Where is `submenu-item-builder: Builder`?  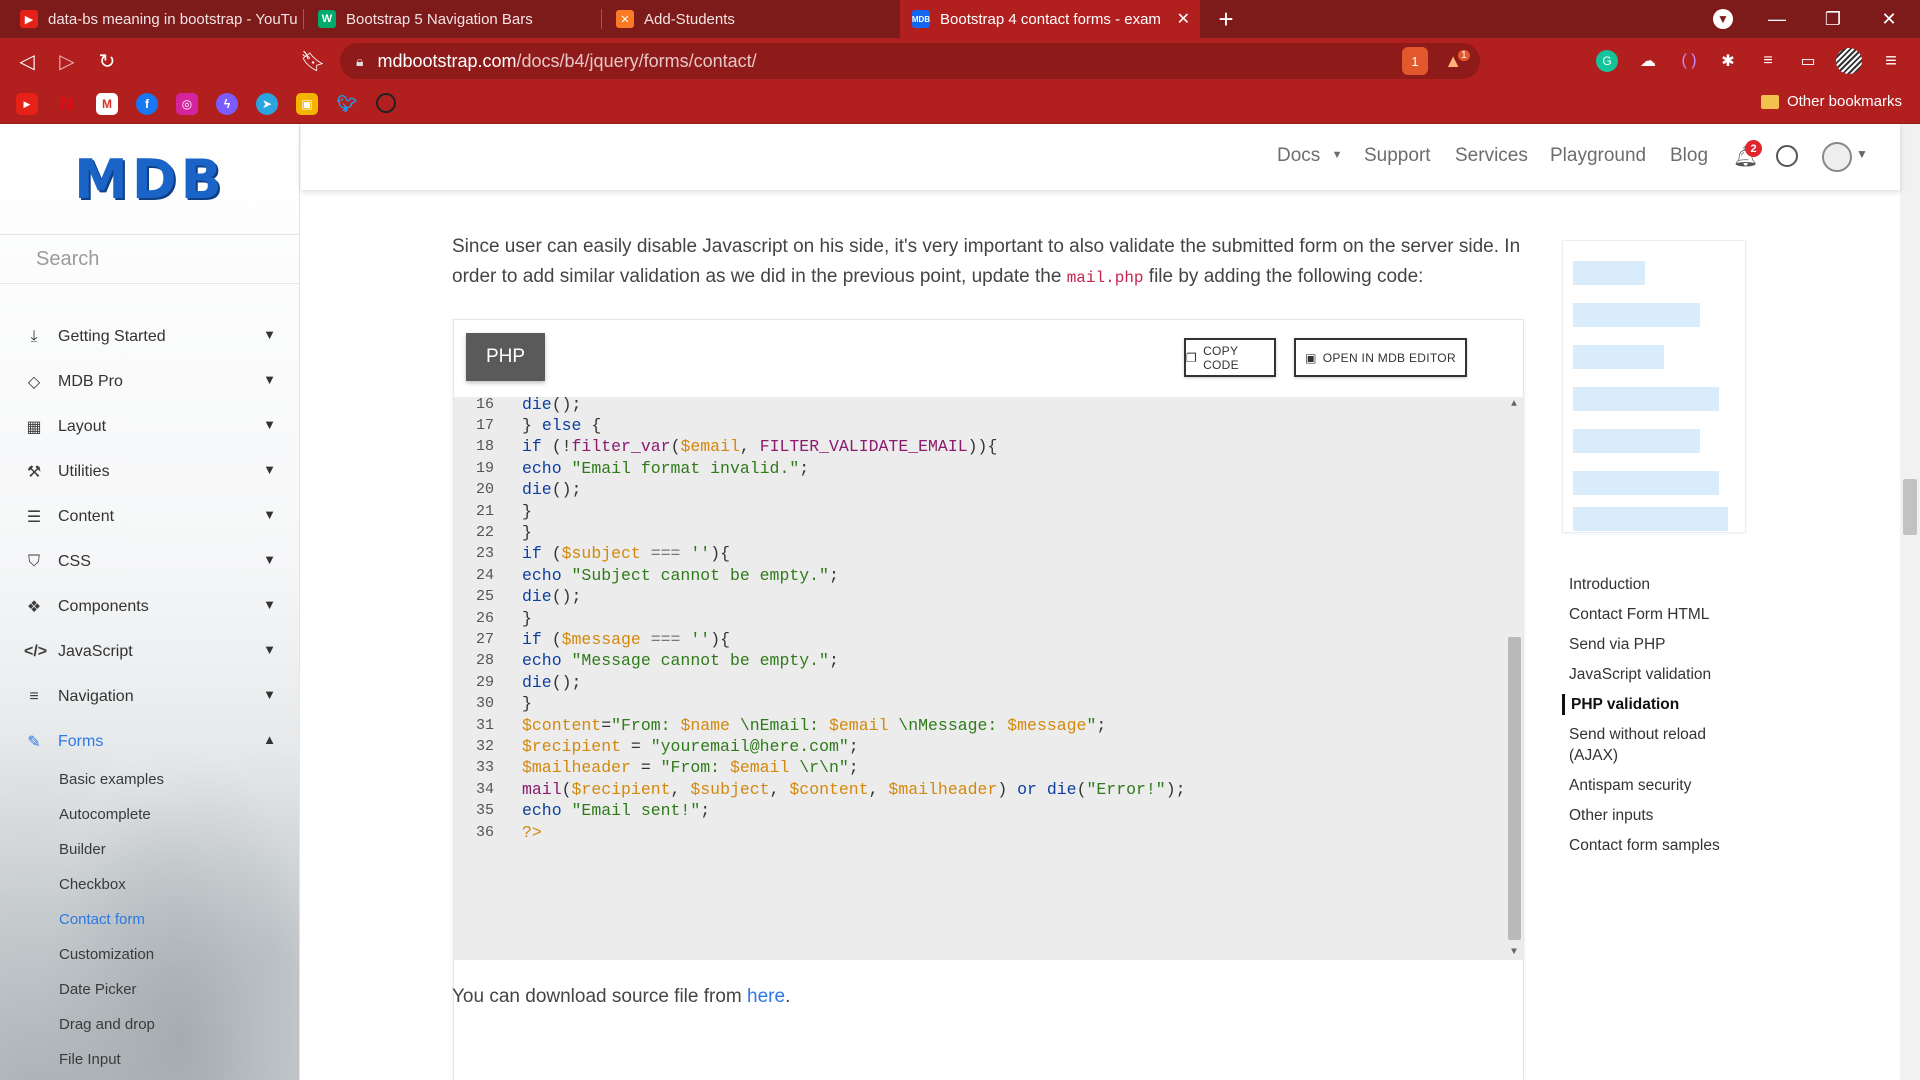 submenu-item-builder: Builder is located at coordinates (149, 849).